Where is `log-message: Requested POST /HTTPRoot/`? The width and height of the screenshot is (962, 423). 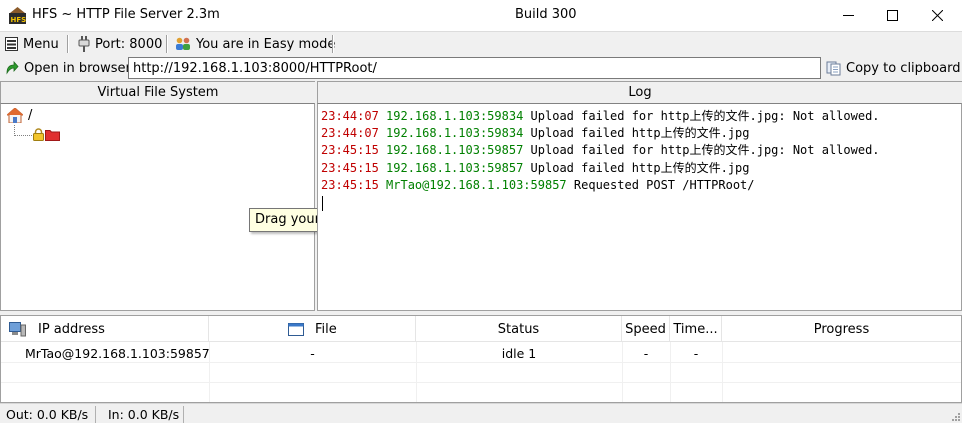
log-message: Requested POST /HTTPRoot/ is located at coordinates (664, 184).